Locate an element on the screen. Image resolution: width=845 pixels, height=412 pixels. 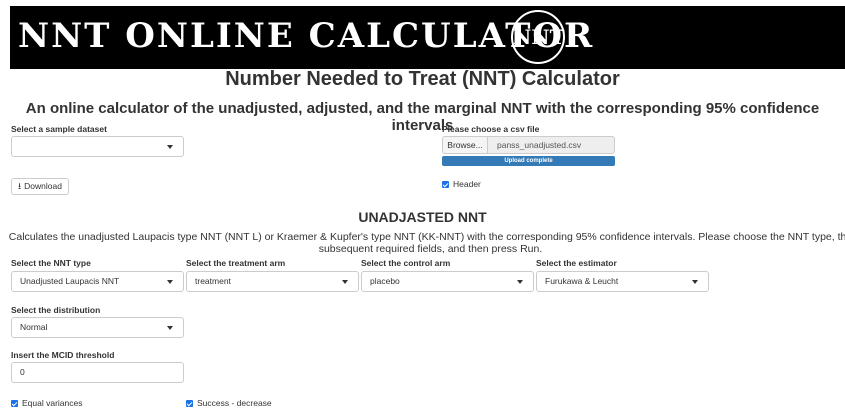
nnt-type-value: Unadjusted Laupacis NNT is located at coordinates (70, 281).